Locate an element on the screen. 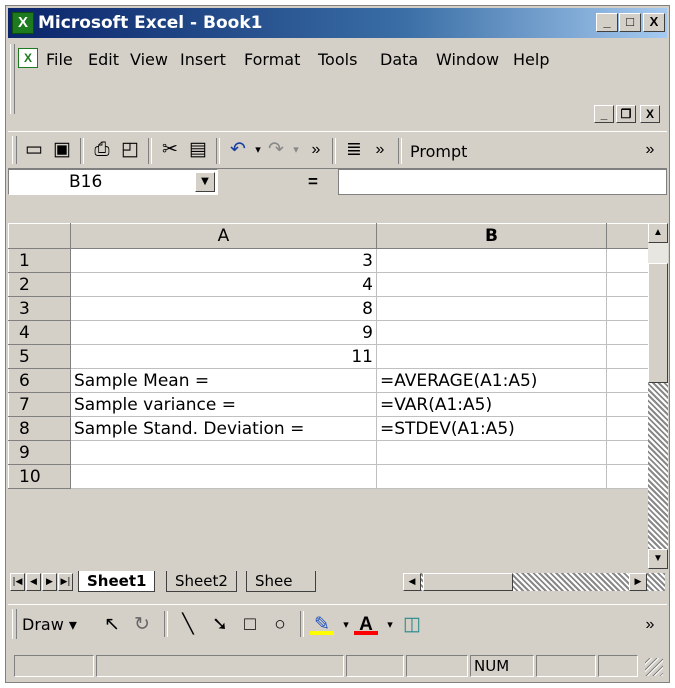  column-header-a: A is located at coordinates (223, 236).